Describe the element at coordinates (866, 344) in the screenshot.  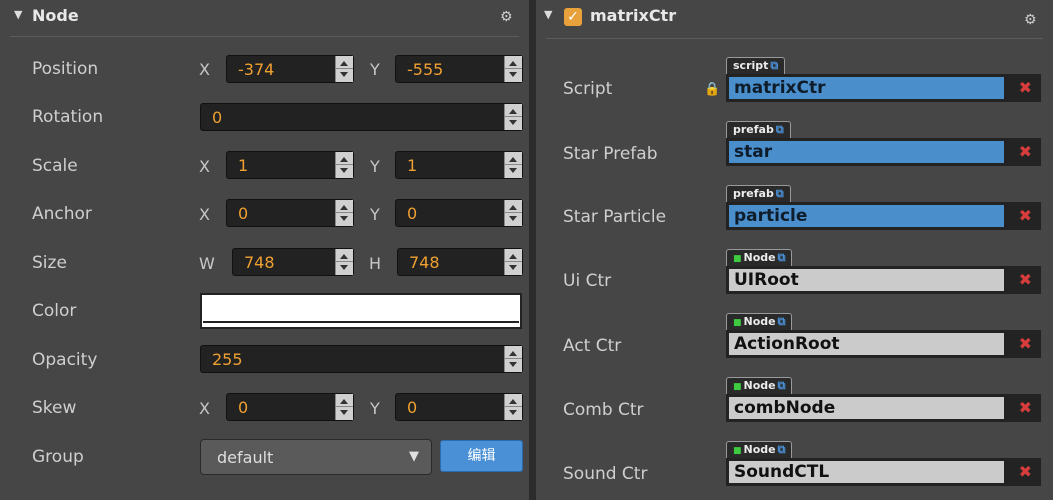
I see `act-ctr-ref-value: ActionRoot` at that location.